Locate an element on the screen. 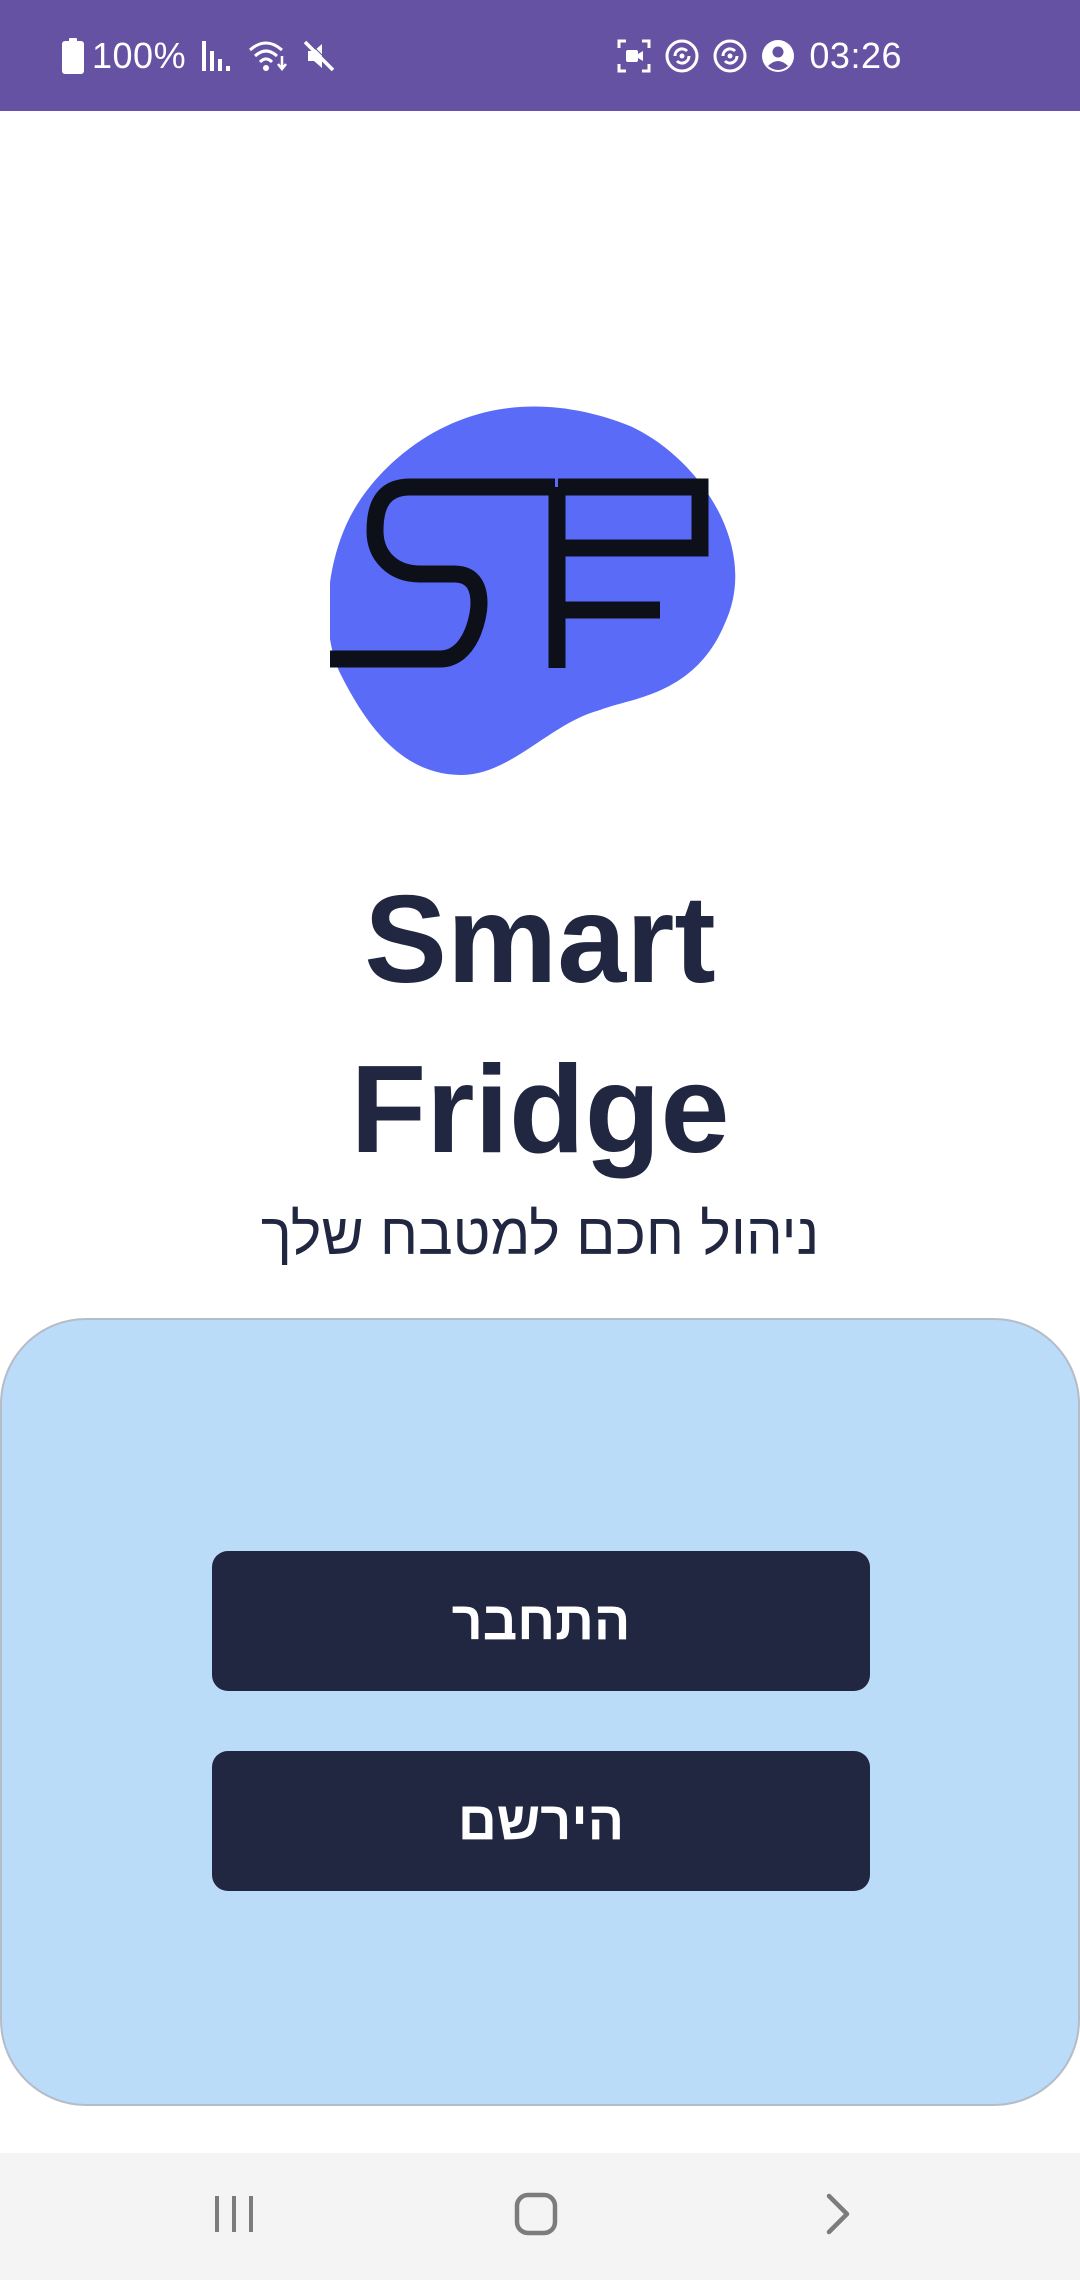 The width and height of the screenshot is (1080, 2280). status-right: 03:26 is located at coordinates (759, 55).